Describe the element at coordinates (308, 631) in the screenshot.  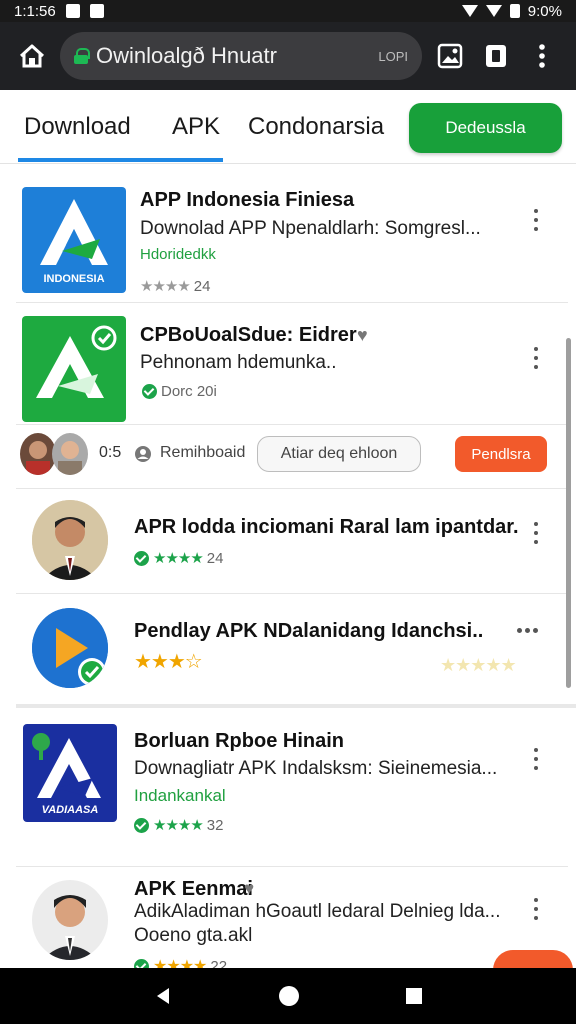
I see `item-title: Pendlay APK NDalanidang Idanchsi..` at that location.